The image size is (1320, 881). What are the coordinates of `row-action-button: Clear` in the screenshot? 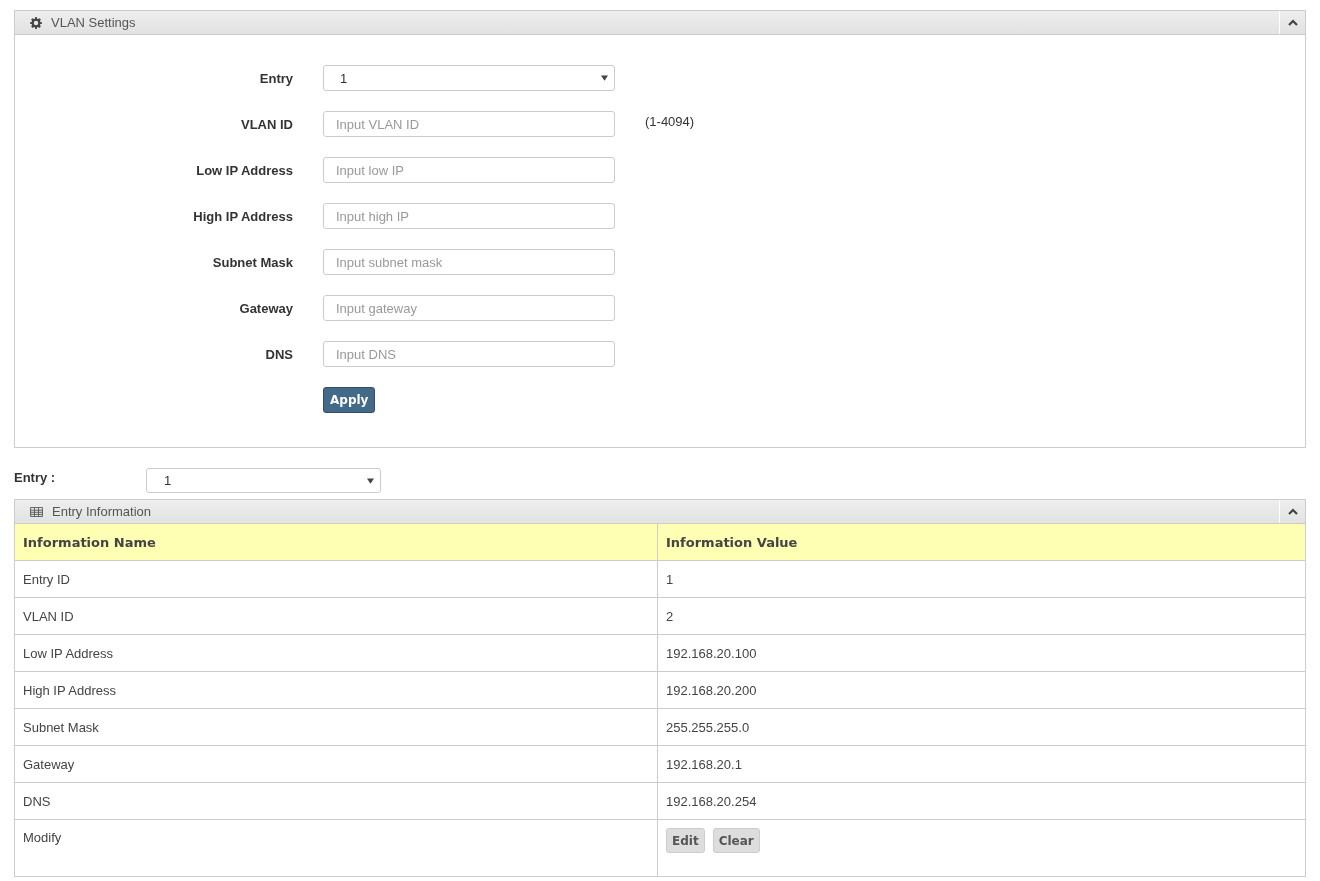 It's located at (736, 840).